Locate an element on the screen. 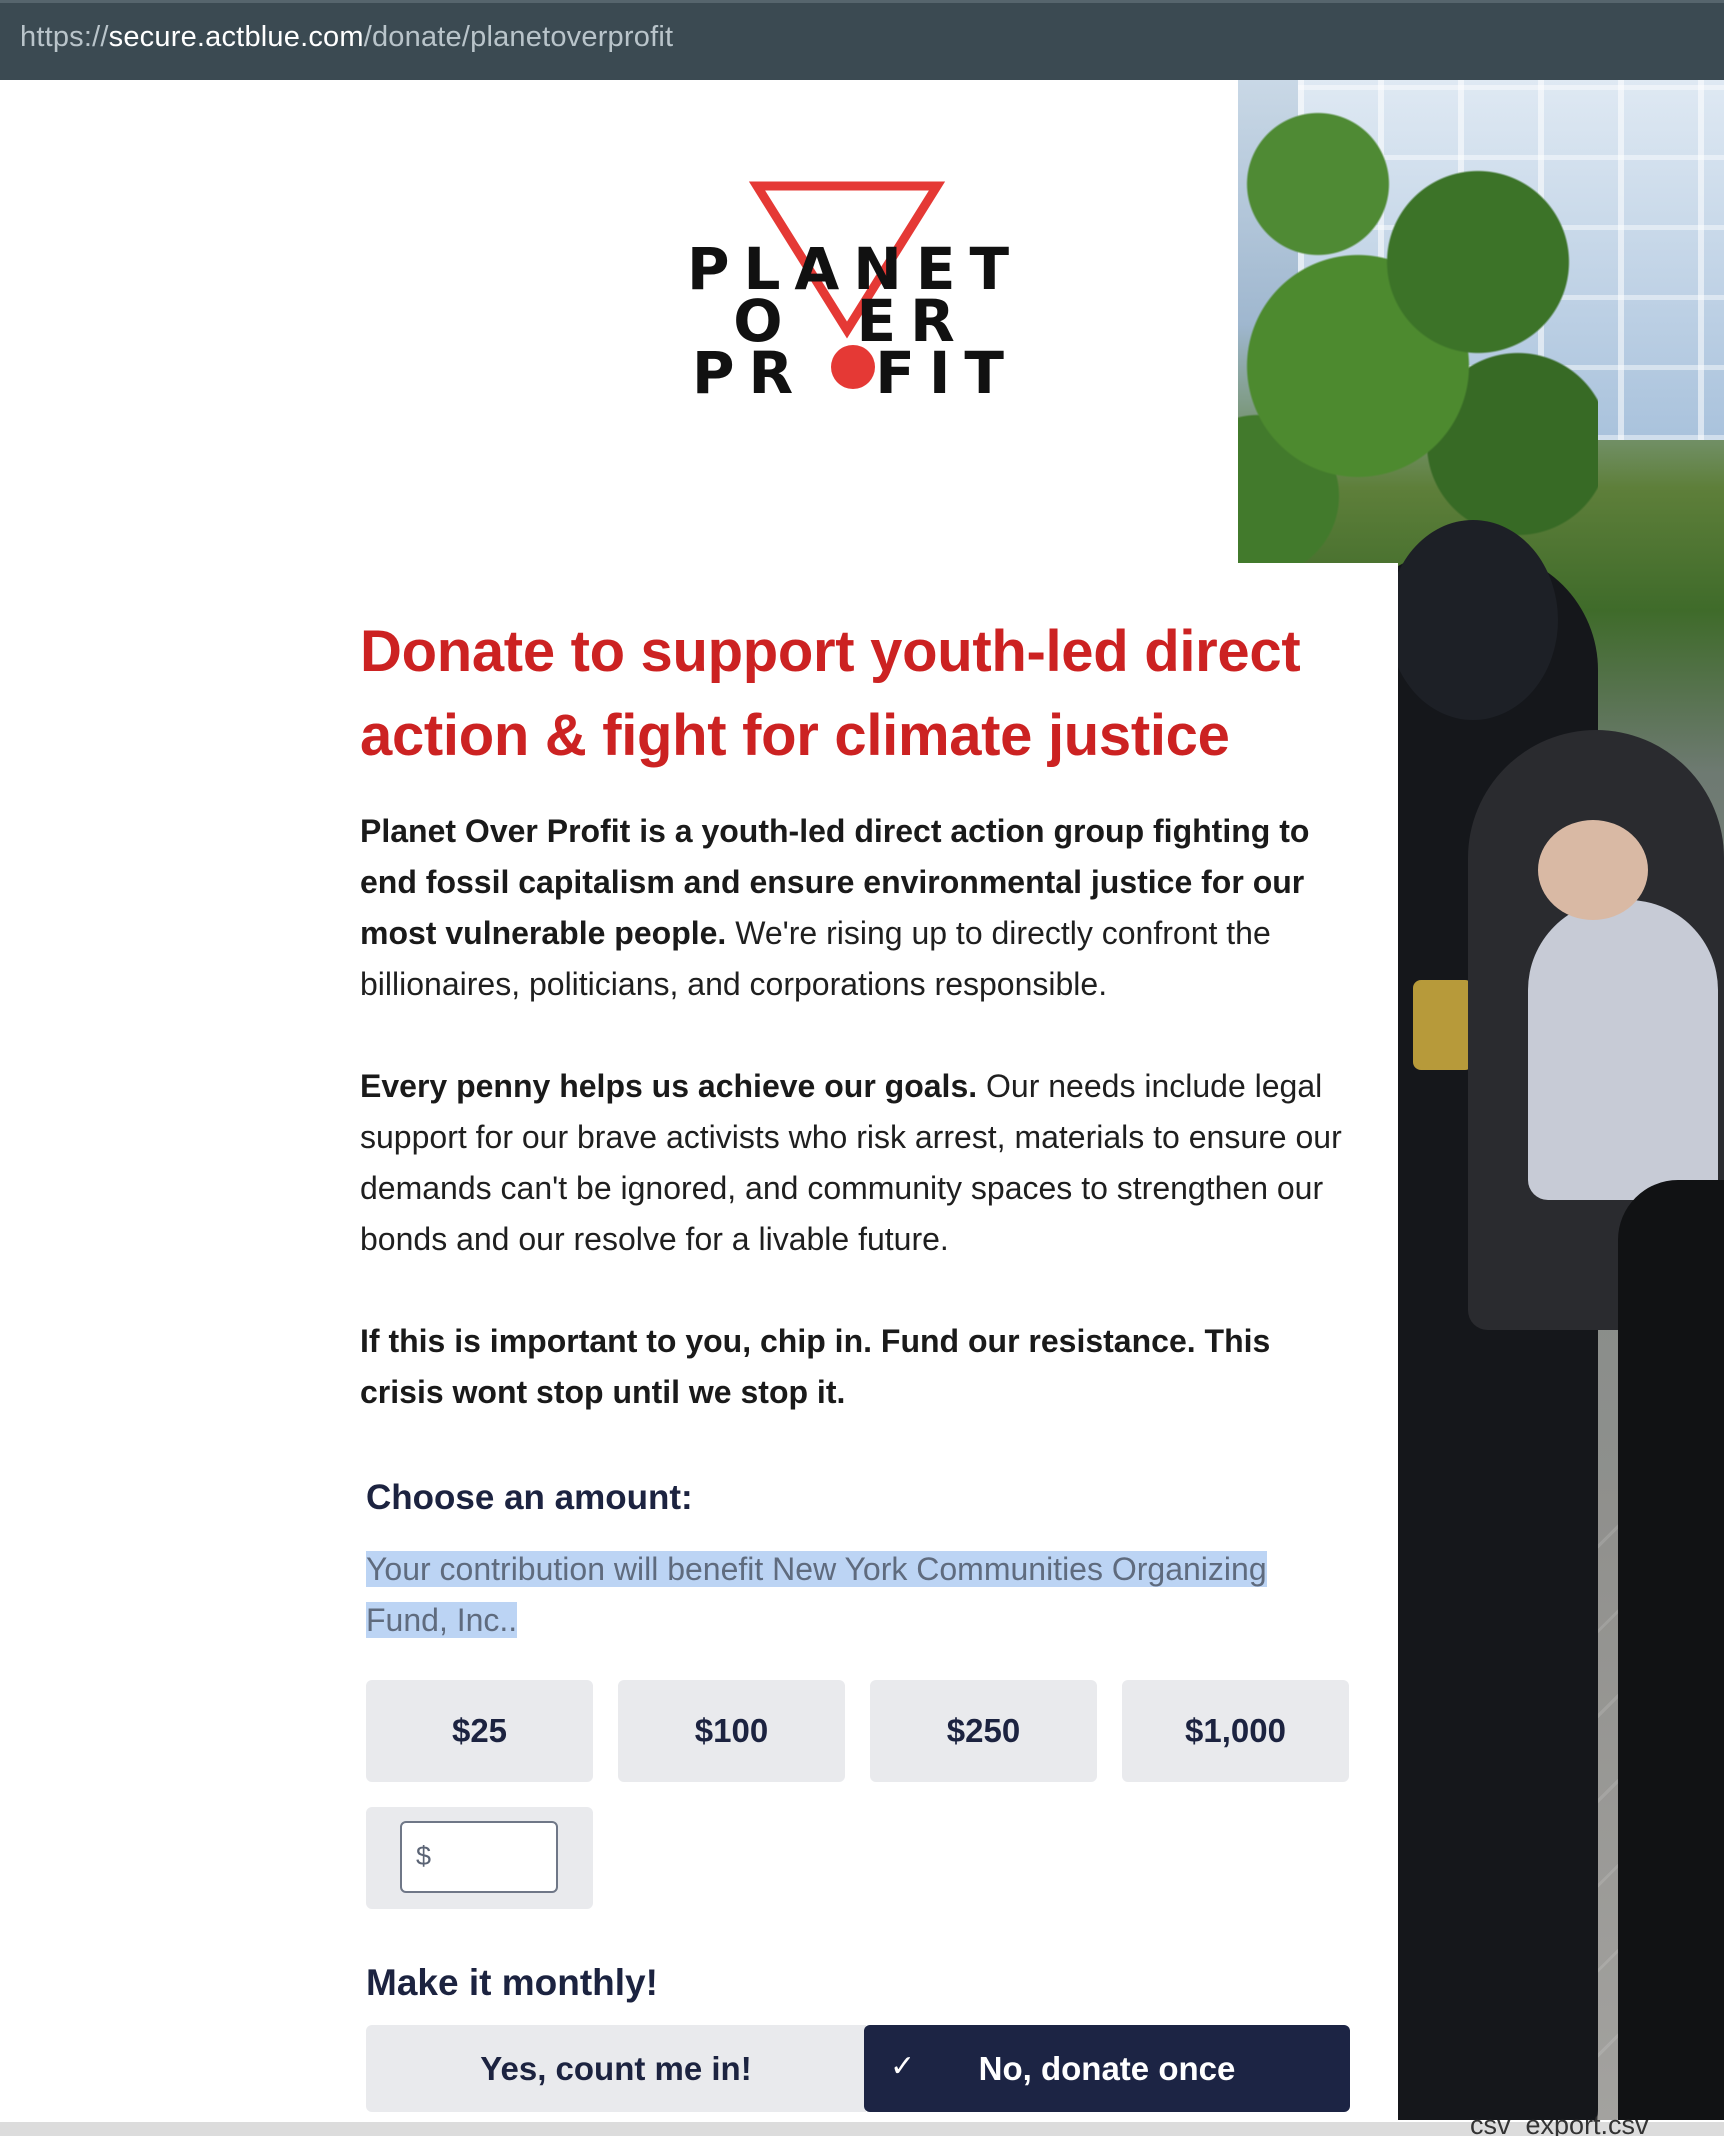 This screenshot has width=1724, height=2136. checkmark-icon: ✓ is located at coordinates (903, 2066).